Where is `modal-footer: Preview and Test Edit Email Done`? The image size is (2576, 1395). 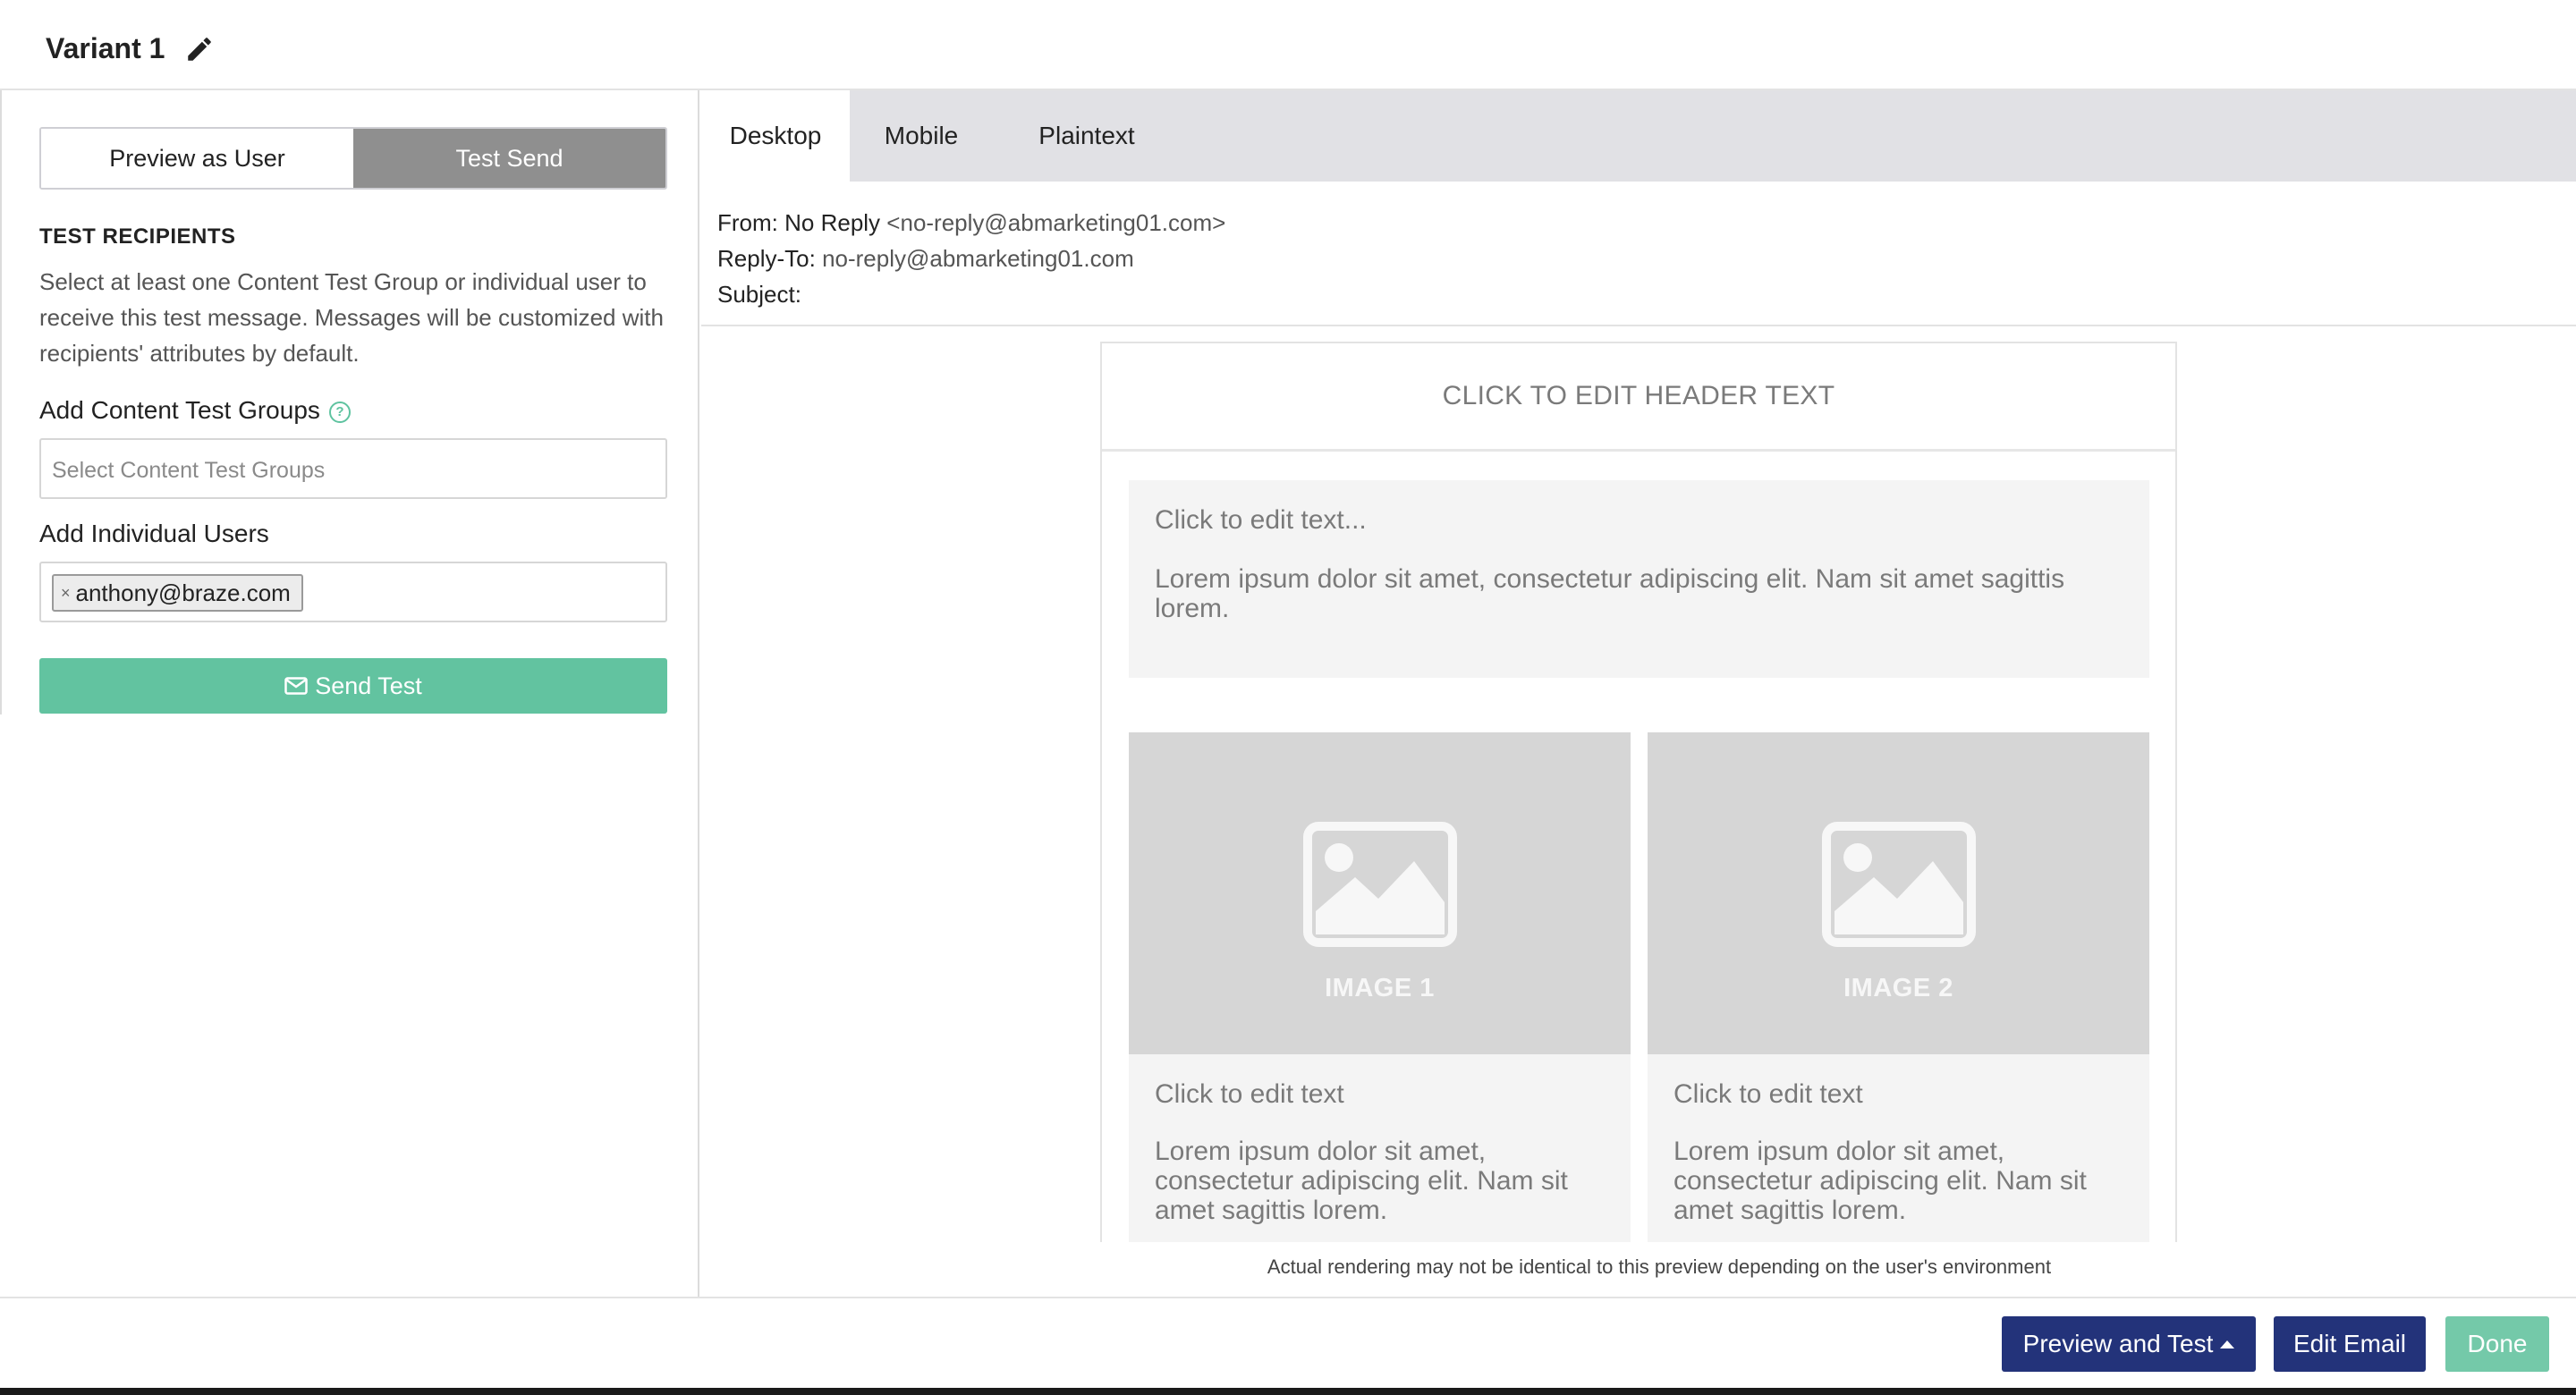 modal-footer: Preview and Test Edit Email Done is located at coordinates (1288, 1342).